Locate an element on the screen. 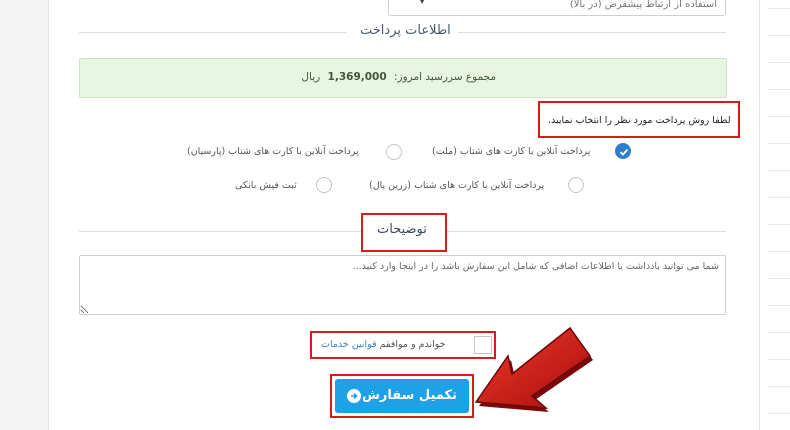 This screenshot has width=790, height=430. total-due-box: مجموع سررسید امروز: 1,369,000 ریال is located at coordinates (403, 78).